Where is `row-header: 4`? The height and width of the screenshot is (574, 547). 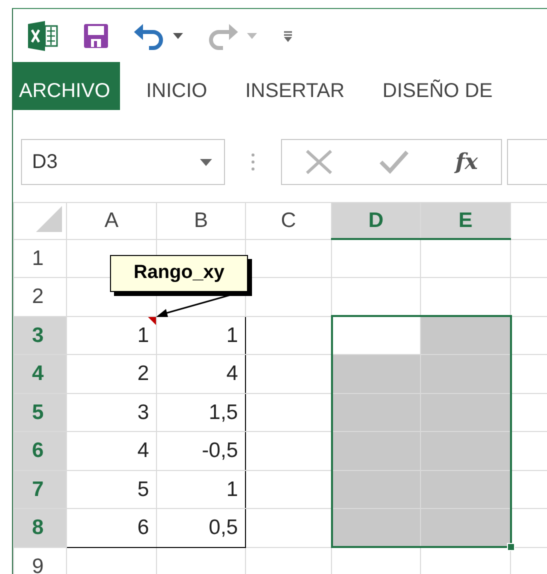 row-header: 4 is located at coordinates (40, 373).